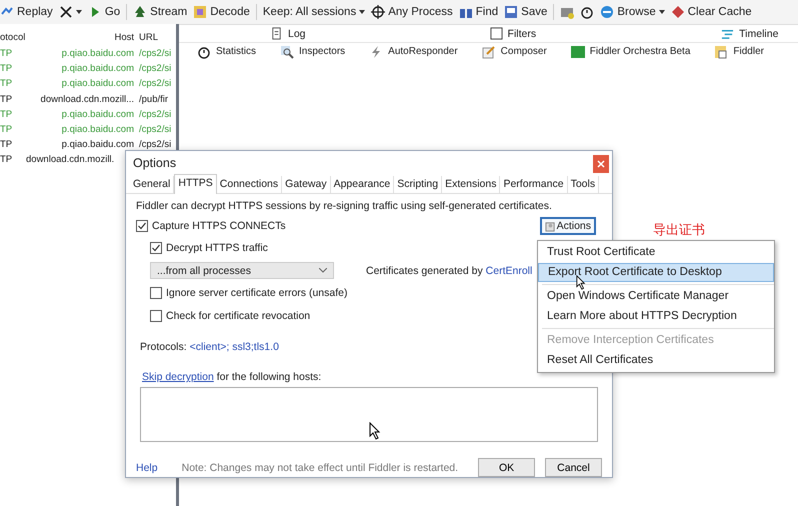  I want to click on menu-item: Learn More about HTTPS Decryption, so click(656, 316).